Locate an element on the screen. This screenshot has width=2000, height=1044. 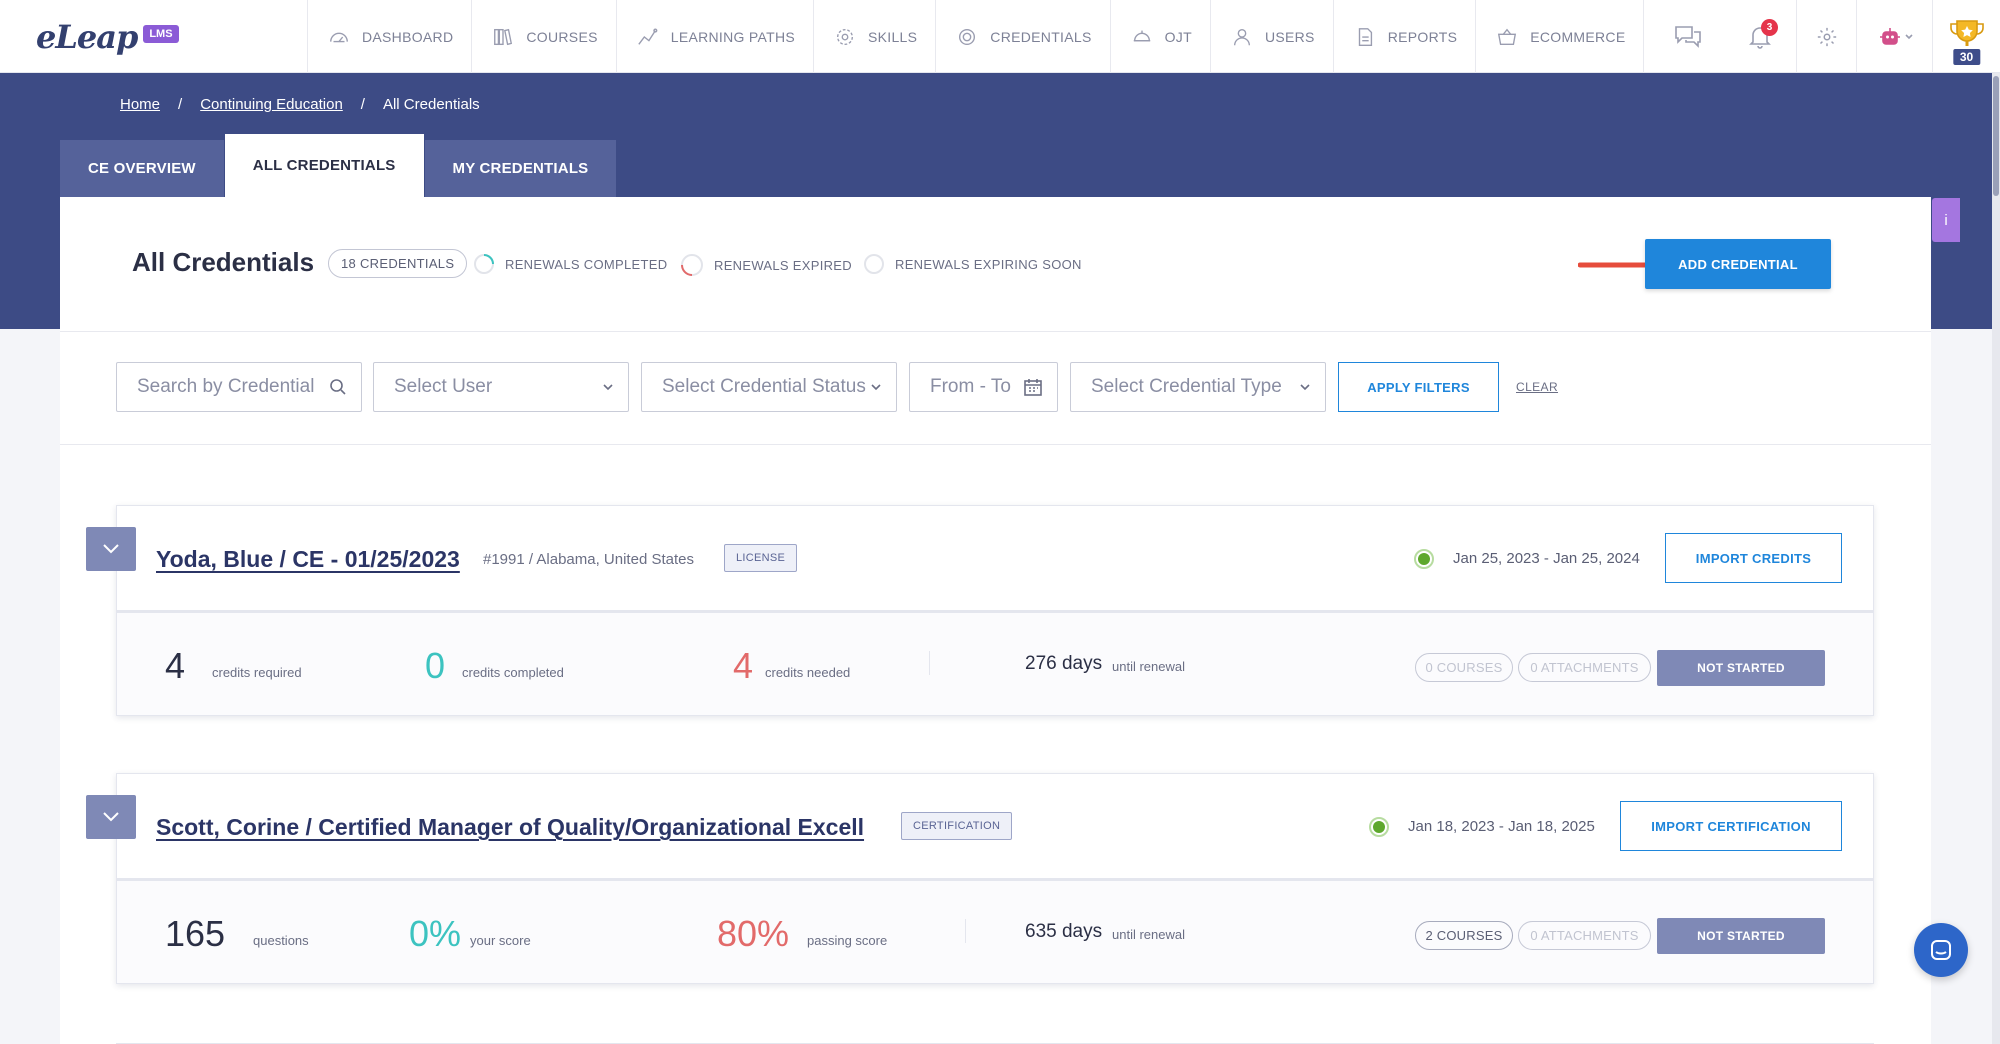
chat-bubbles-icon is located at coordinates (1688, 36).